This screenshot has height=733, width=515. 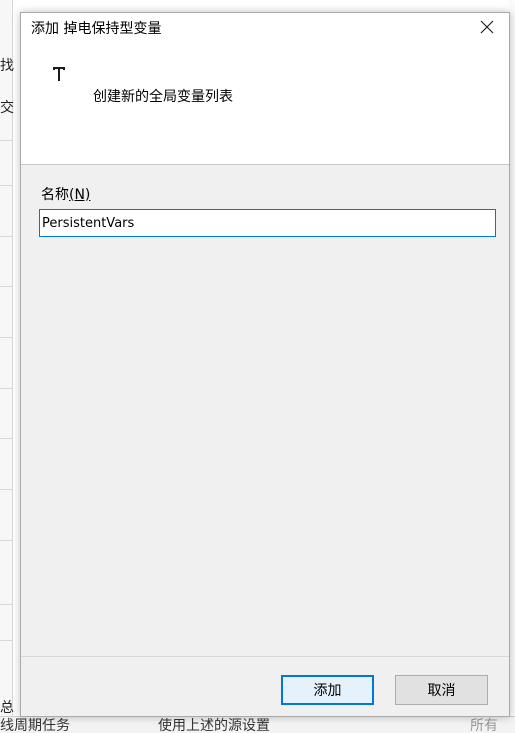 What do you see at coordinates (7, 108) in the screenshot?
I see `background-text-fragment: 交` at bounding box center [7, 108].